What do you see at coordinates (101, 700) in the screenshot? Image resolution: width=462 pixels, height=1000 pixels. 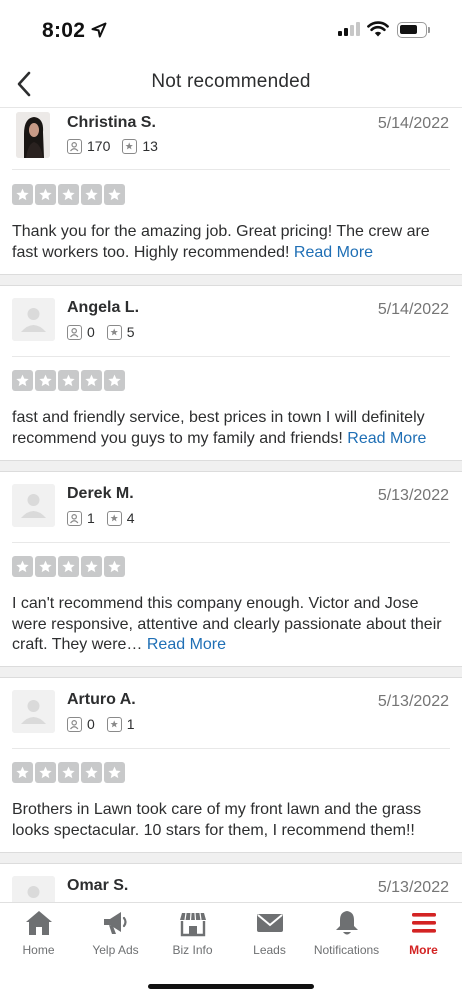 I see `reviewer-name: Arturo A.` at bounding box center [101, 700].